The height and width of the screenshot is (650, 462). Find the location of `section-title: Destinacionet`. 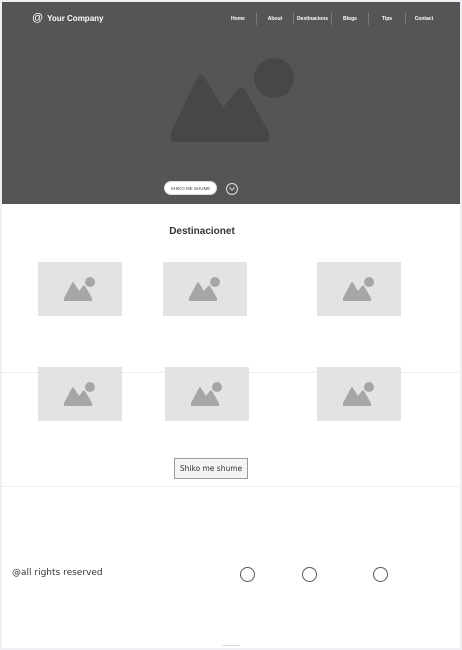

section-title: Destinacionet is located at coordinates (202, 231).